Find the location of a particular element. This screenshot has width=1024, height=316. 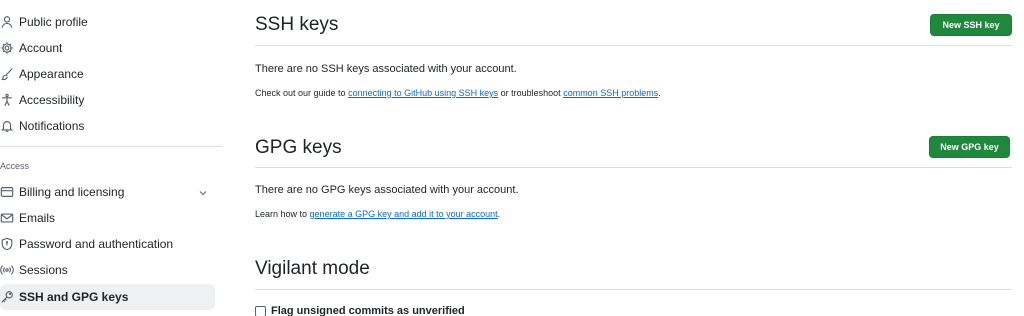

sidebar-item-label: Sessions is located at coordinates (43, 270).